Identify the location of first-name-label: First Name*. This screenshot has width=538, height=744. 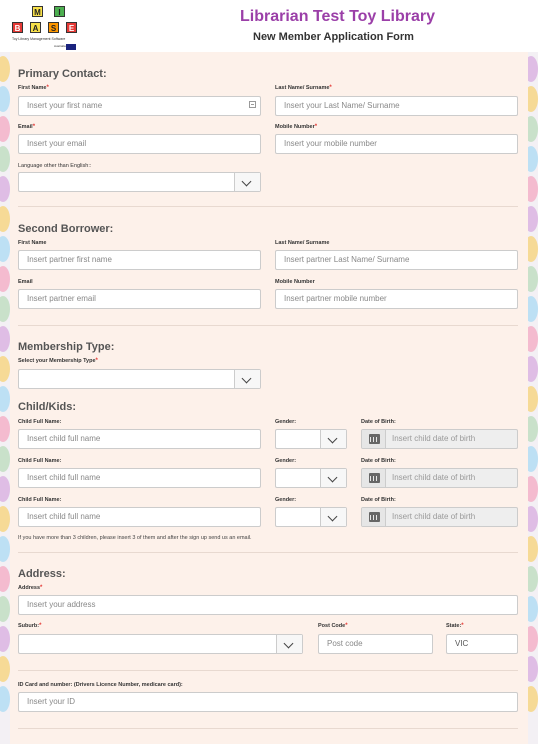
(33, 88).